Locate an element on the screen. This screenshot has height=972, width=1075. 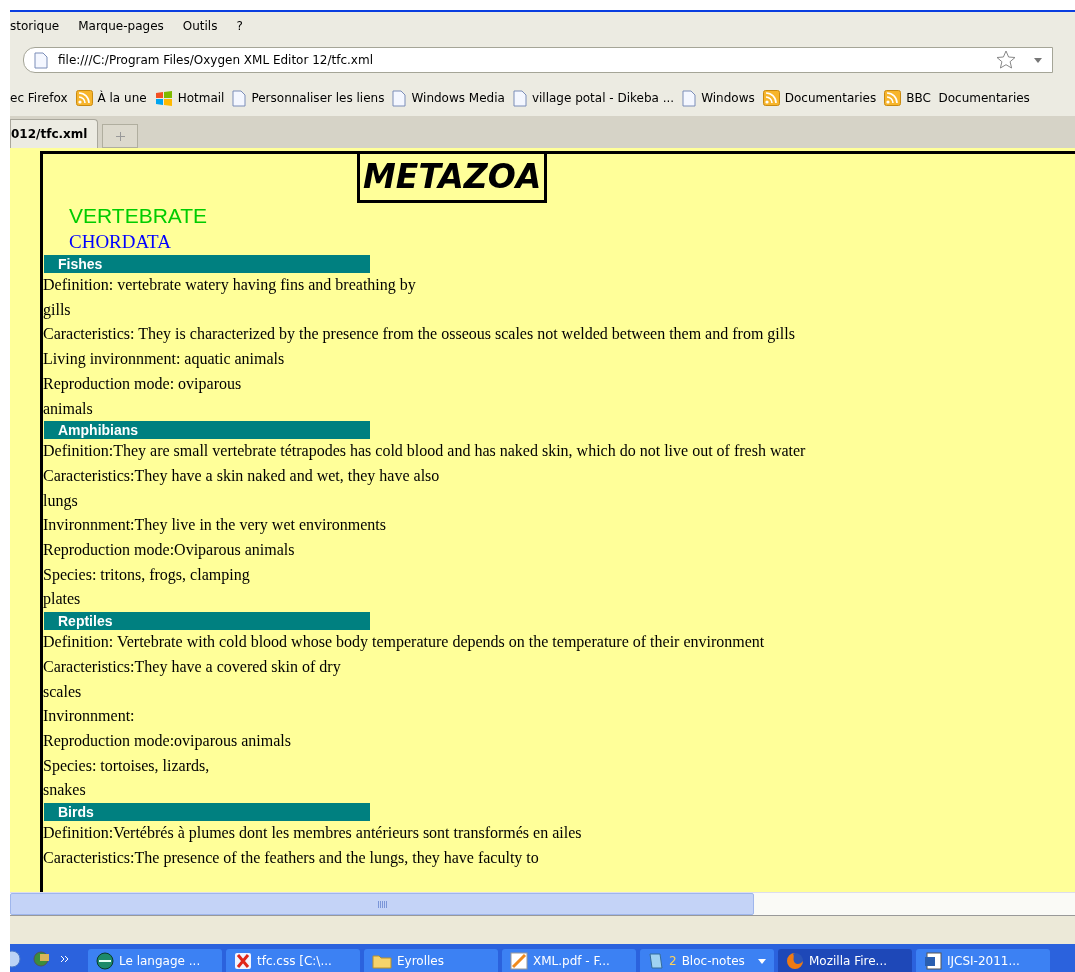
text-line: Reproduction mode: oviparous is located at coordinates (143, 384).